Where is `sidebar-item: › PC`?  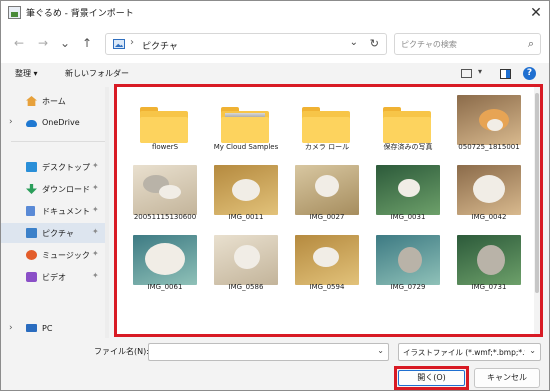
sidebar-item: › PC is located at coordinates (53, 329).